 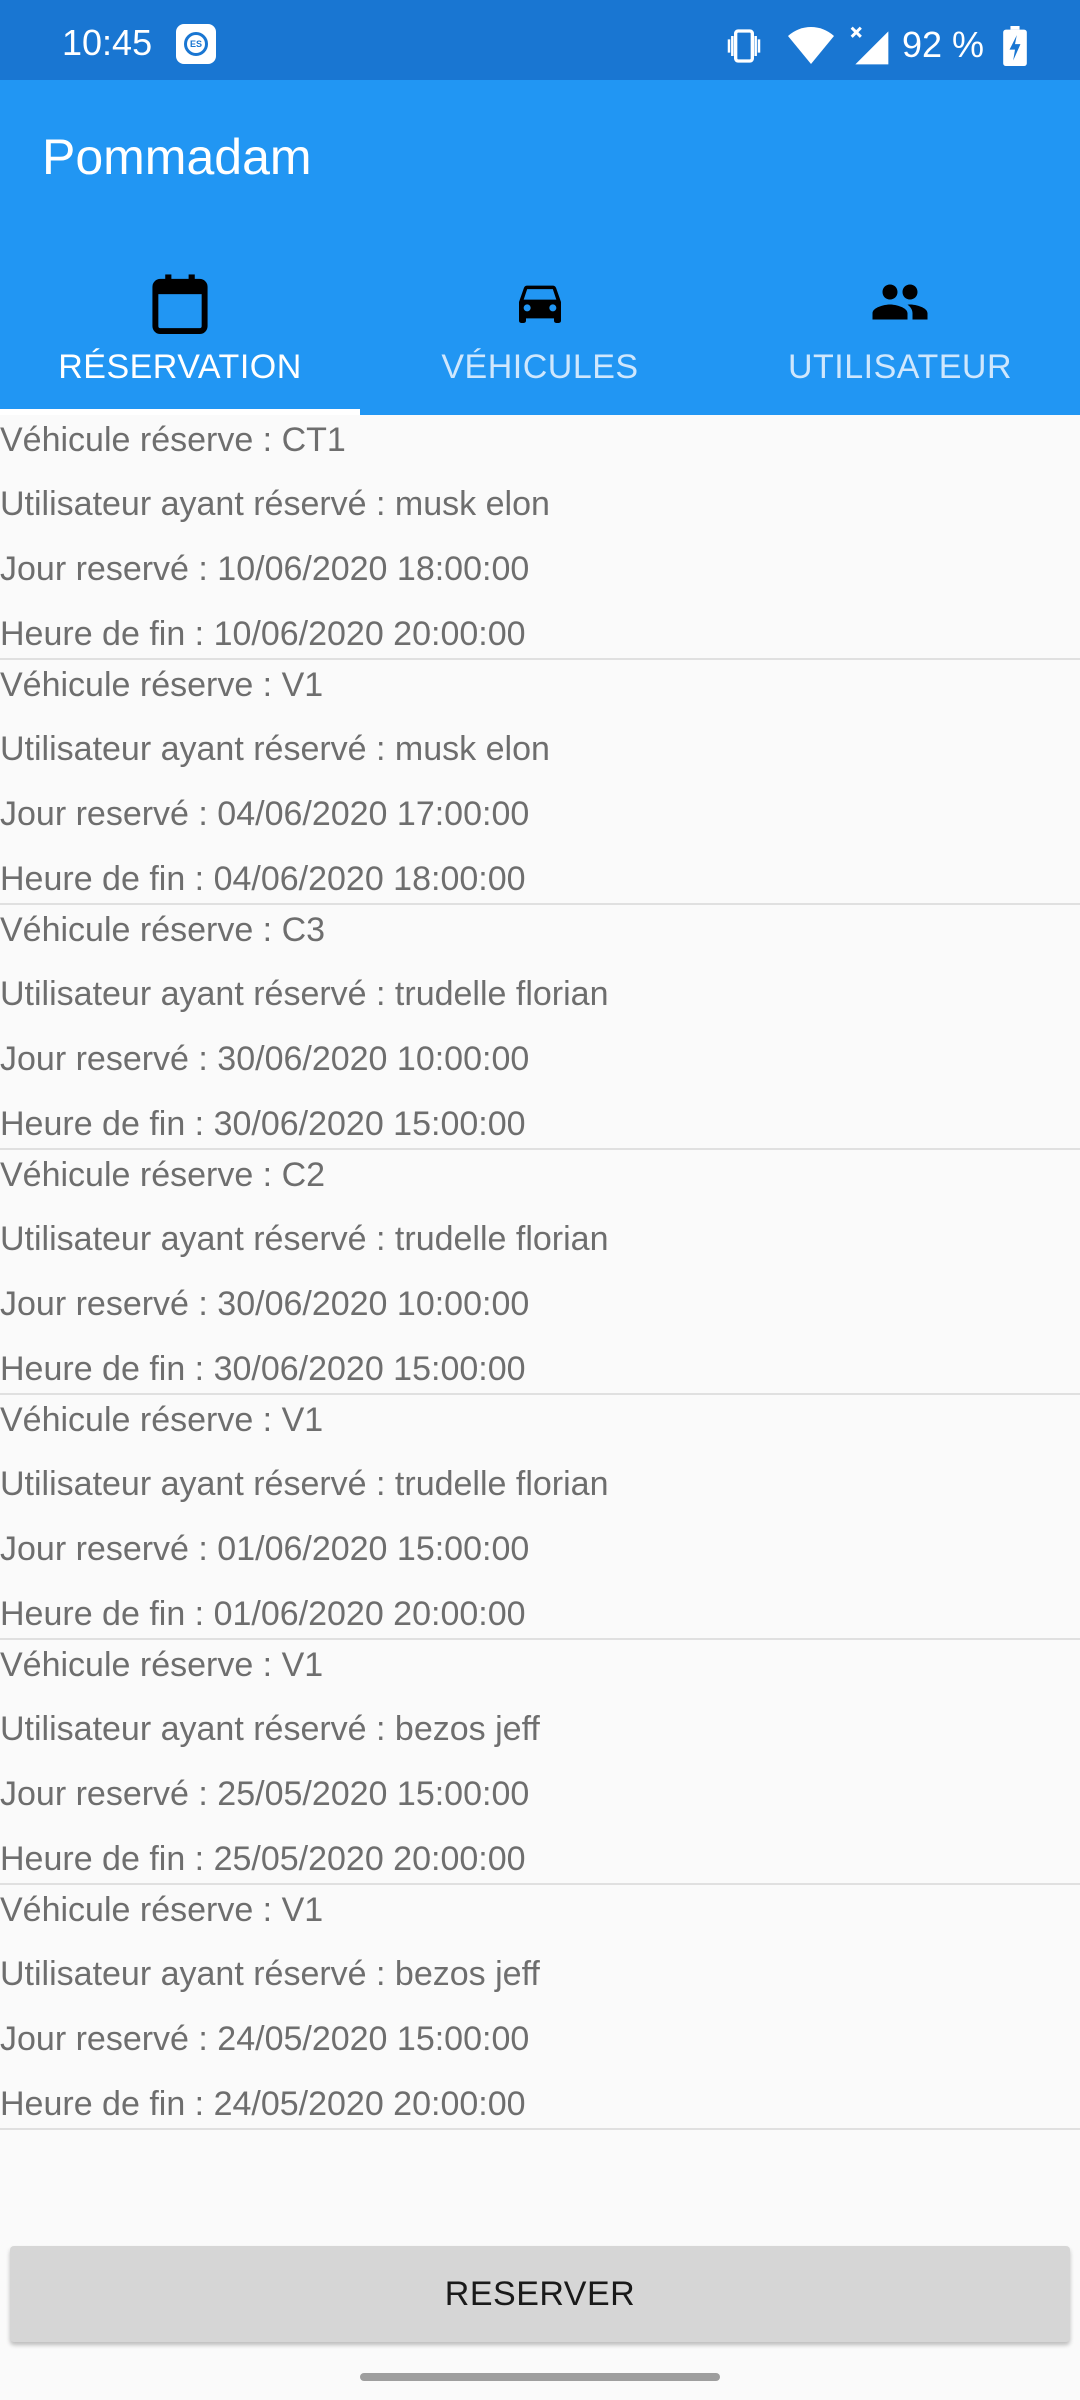 What do you see at coordinates (265, 1794) in the screenshot?
I see `start-text: Jour reservé : 25/05/2020 15:00:00` at bounding box center [265, 1794].